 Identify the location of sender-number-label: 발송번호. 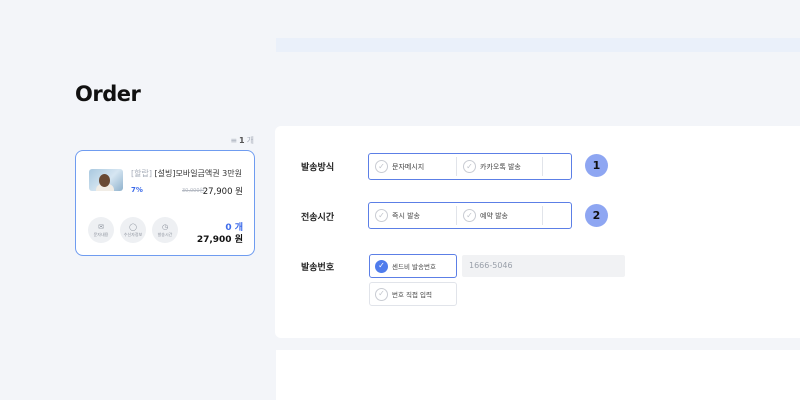
(318, 268).